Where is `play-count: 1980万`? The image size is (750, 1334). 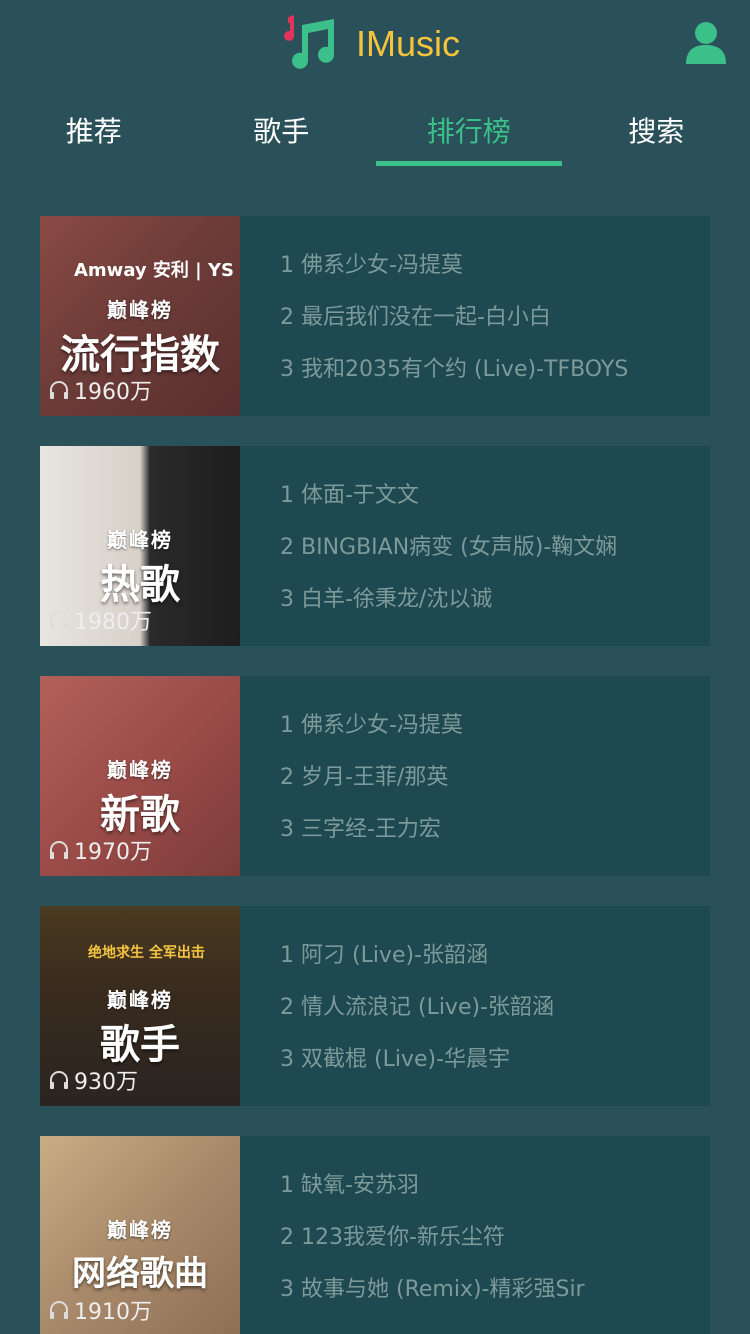 play-count: 1980万 is located at coordinates (100, 620).